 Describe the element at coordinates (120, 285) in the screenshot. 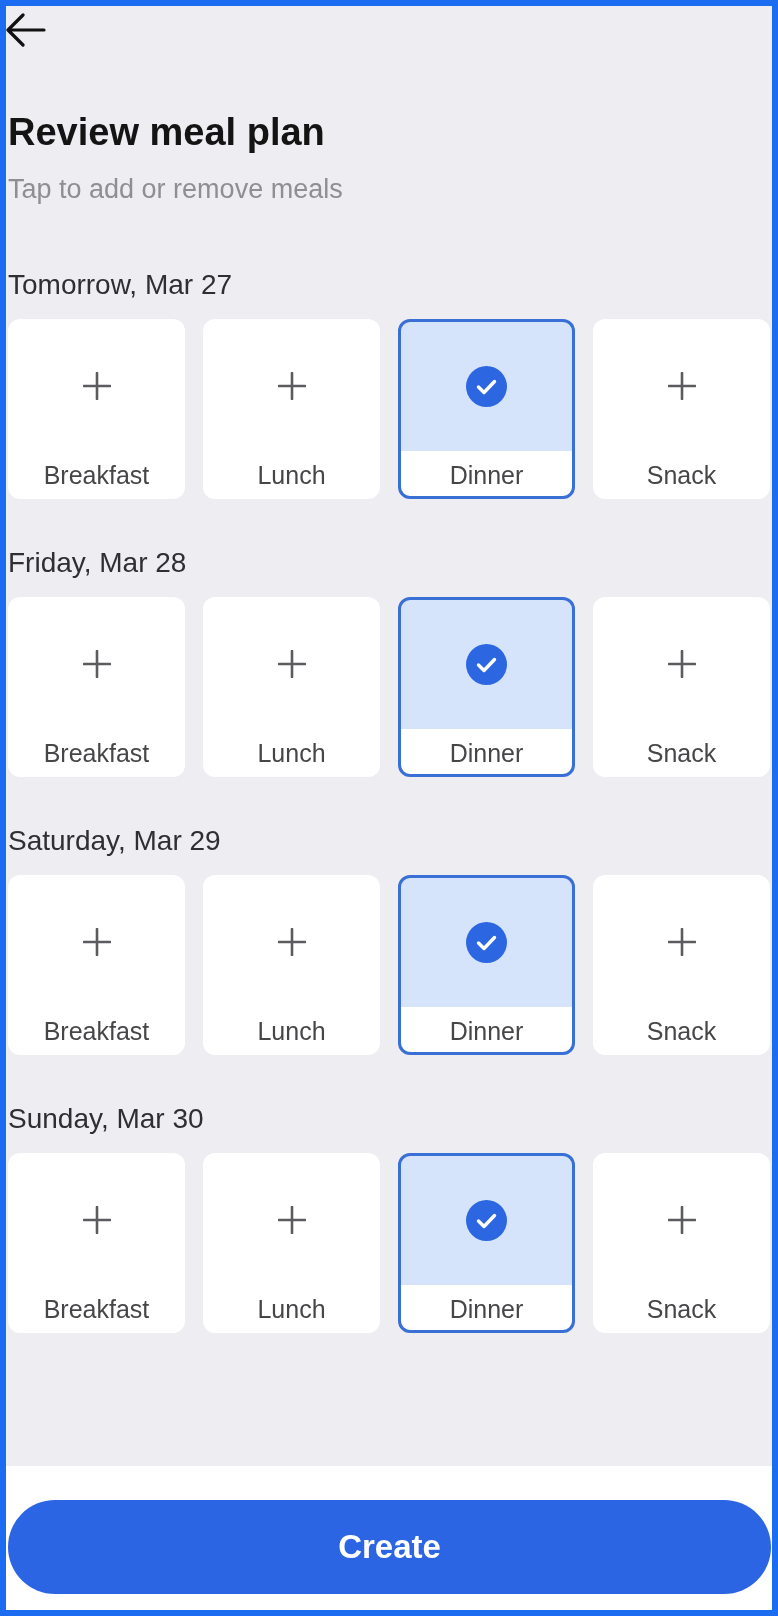

I see `day-heading: Tomorrow, Mar 27` at that location.